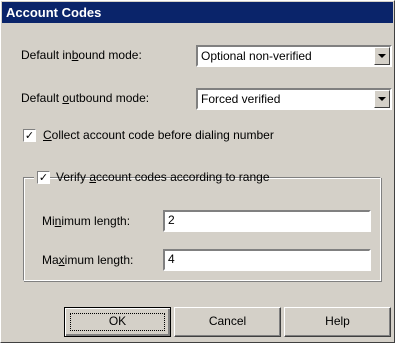  I want to click on verify-range-label: Verify account codes according to range, so click(163, 177).